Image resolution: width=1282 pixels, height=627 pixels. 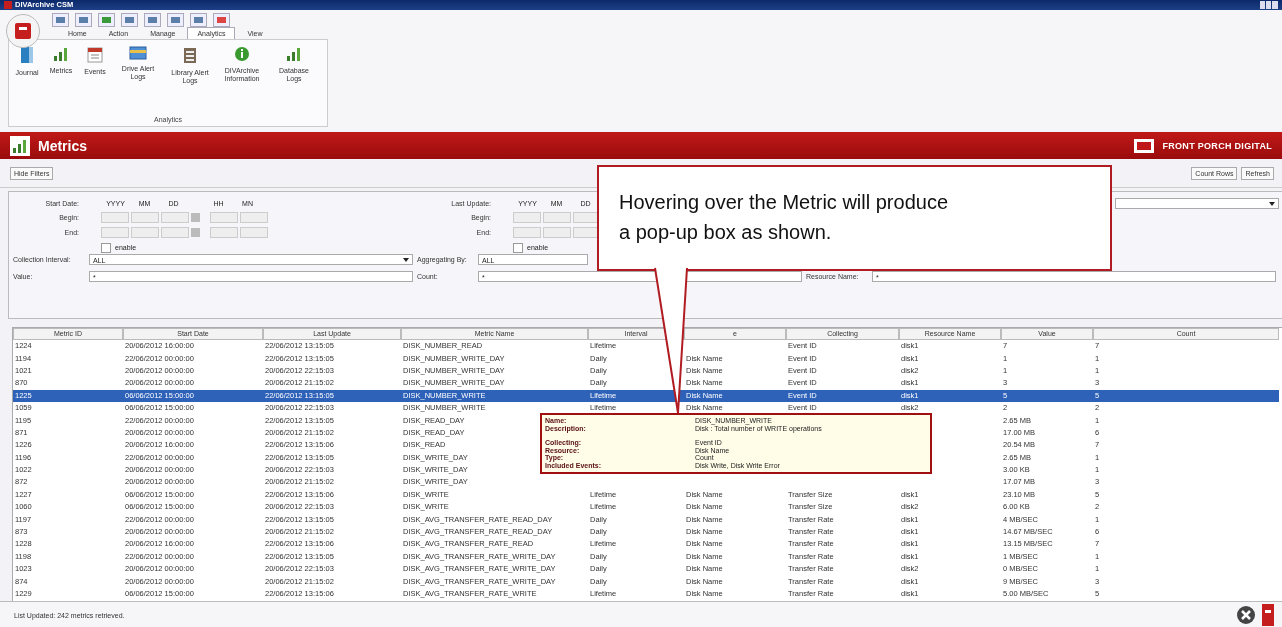 I want to click on info-icon, so click(x=242, y=54).